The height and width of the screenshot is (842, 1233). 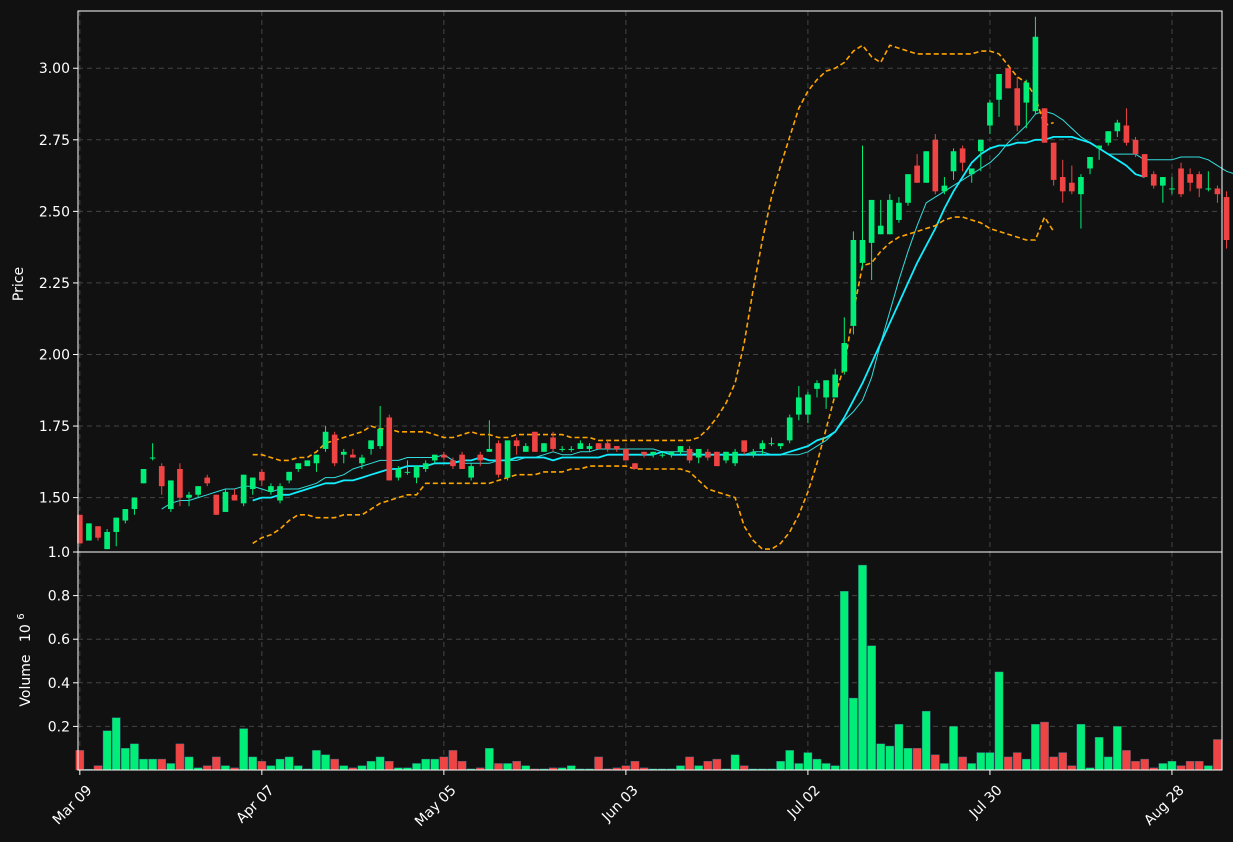 What do you see at coordinates (21, 616) in the screenshot?
I see `volume-axis-exponent-power: 6` at bounding box center [21, 616].